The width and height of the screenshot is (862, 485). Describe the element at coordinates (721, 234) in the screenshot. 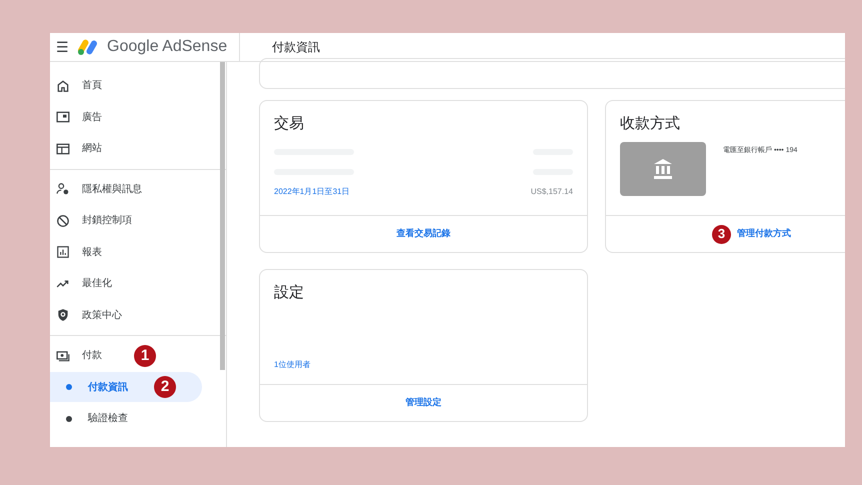

I see `step-number-marker: 3` at that location.